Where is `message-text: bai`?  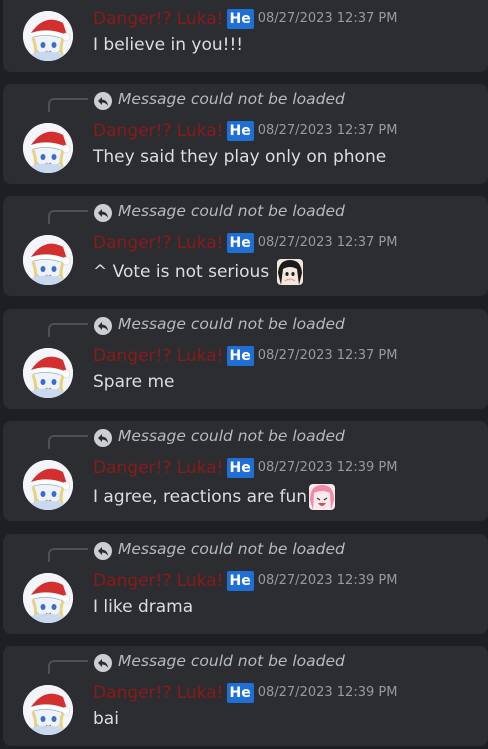 message-text: bai is located at coordinates (106, 719).